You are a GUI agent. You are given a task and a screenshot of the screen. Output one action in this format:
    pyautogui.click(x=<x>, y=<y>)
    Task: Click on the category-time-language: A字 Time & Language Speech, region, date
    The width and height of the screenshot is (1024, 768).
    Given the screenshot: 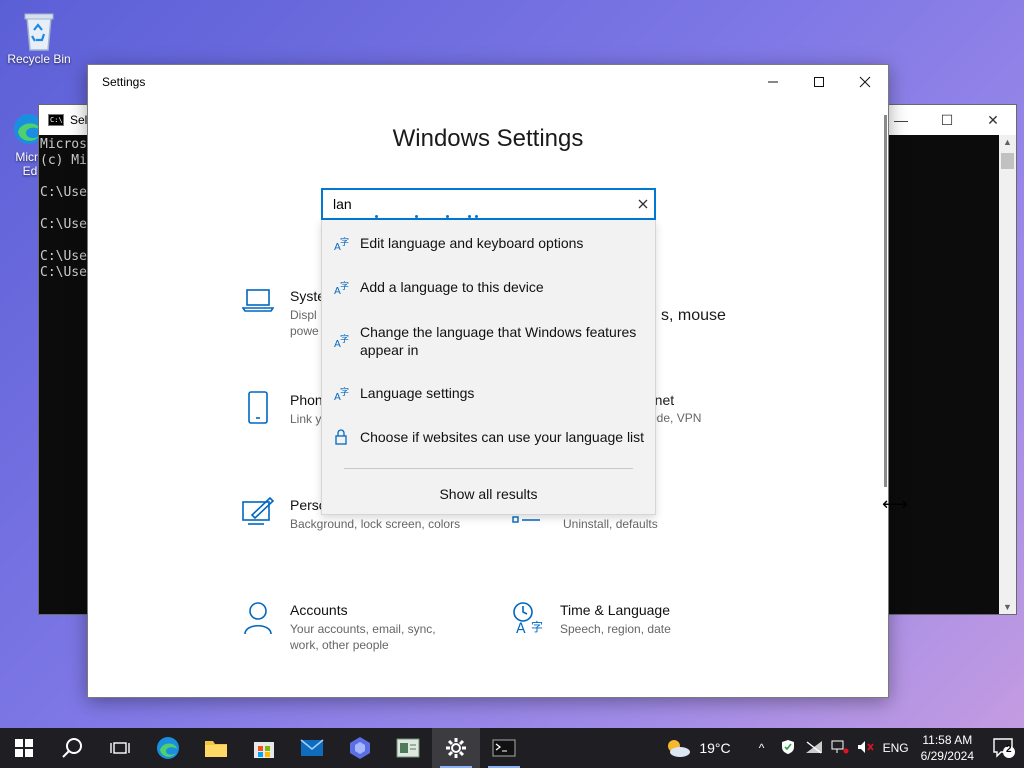 What is the action you would take?
    pyautogui.click(x=591, y=621)
    